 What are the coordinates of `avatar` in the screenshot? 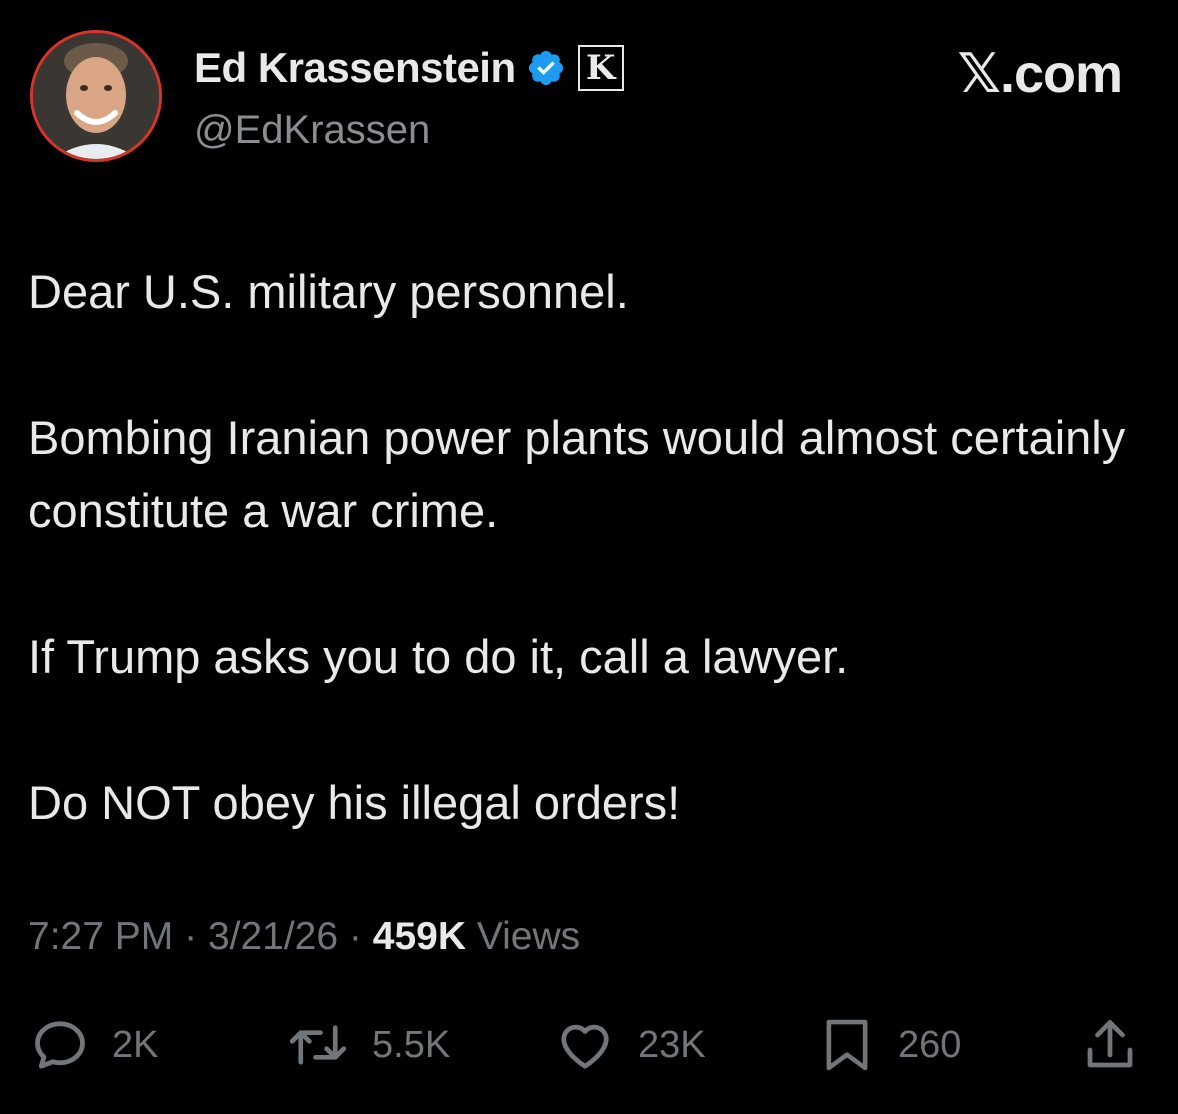 It's located at (96, 96).